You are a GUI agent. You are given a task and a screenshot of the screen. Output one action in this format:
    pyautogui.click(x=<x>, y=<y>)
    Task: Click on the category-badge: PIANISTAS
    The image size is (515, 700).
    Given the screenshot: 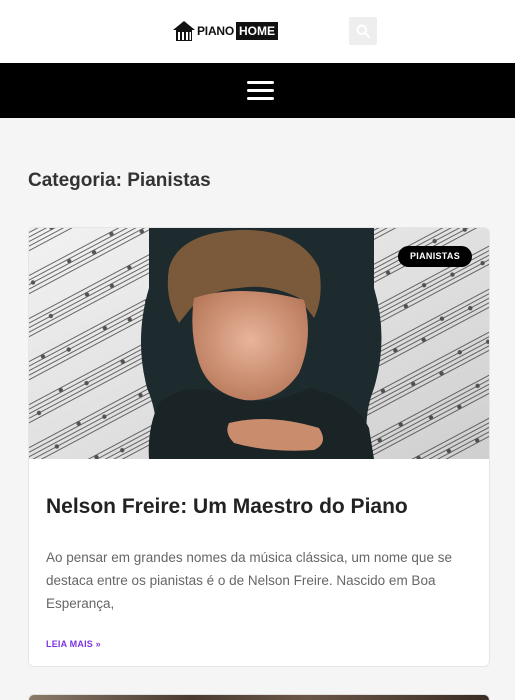 What is the action you would take?
    pyautogui.click(x=435, y=256)
    